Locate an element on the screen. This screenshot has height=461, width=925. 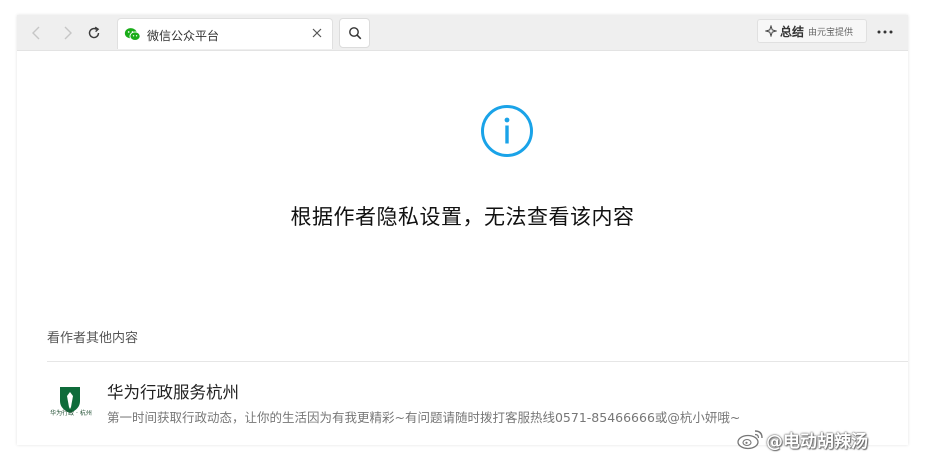
search-button is located at coordinates (354, 33).